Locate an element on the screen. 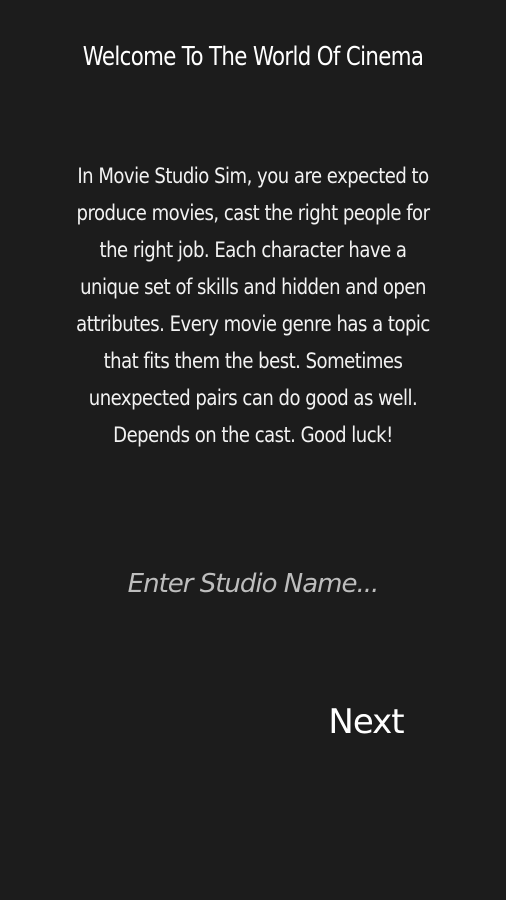 The width and height of the screenshot is (506, 900). next-button: Next is located at coordinates (366, 722).